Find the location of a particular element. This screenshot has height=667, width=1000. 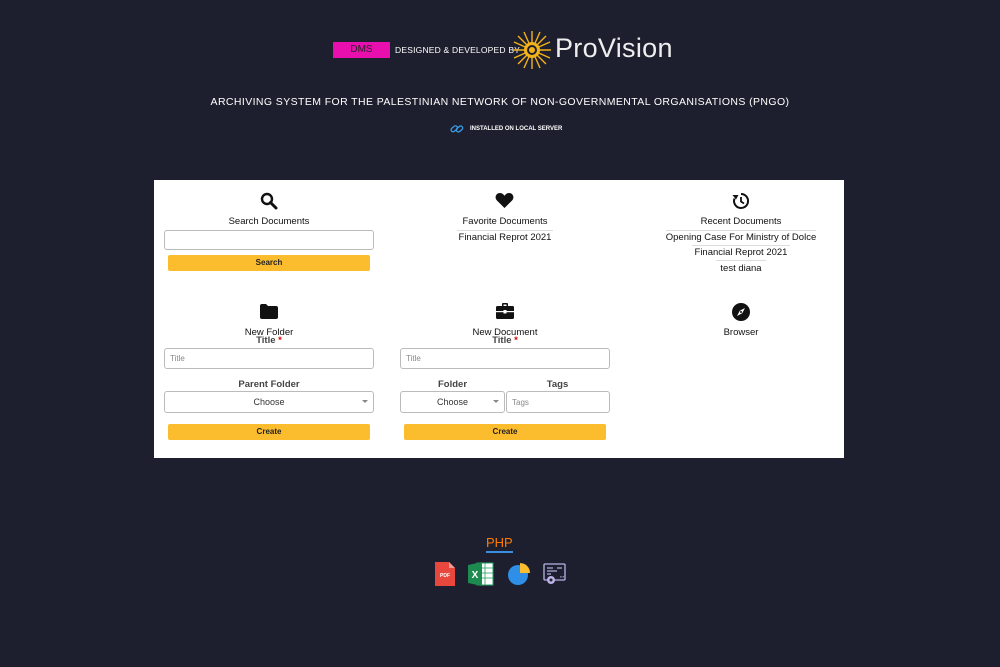

recent-title: Recent Documents is located at coordinates (741, 221).